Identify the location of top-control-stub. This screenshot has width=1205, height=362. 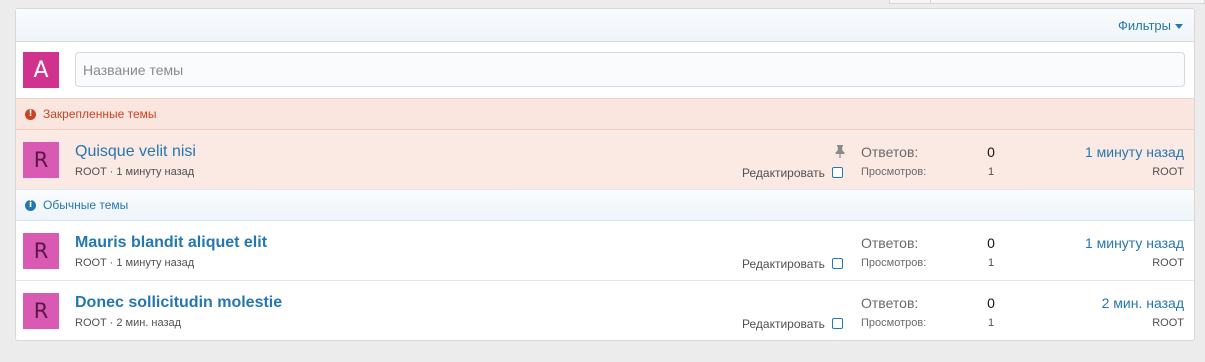
(1047, 2).